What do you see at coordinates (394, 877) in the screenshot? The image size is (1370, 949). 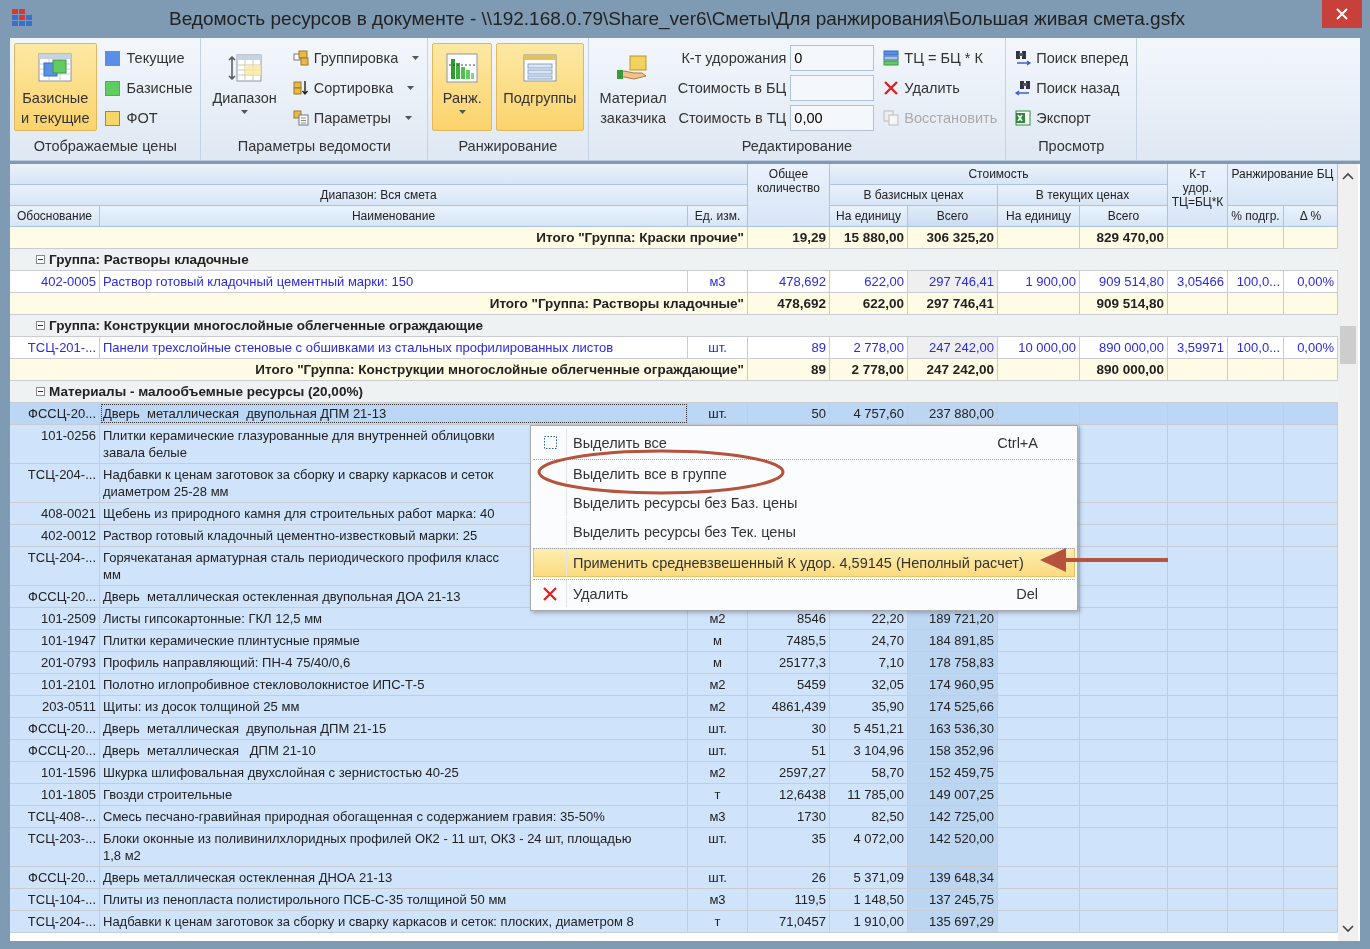 I see `table-cell: Дверь металлическая остекленная ДНОА 21-13` at bounding box center [394, 877].